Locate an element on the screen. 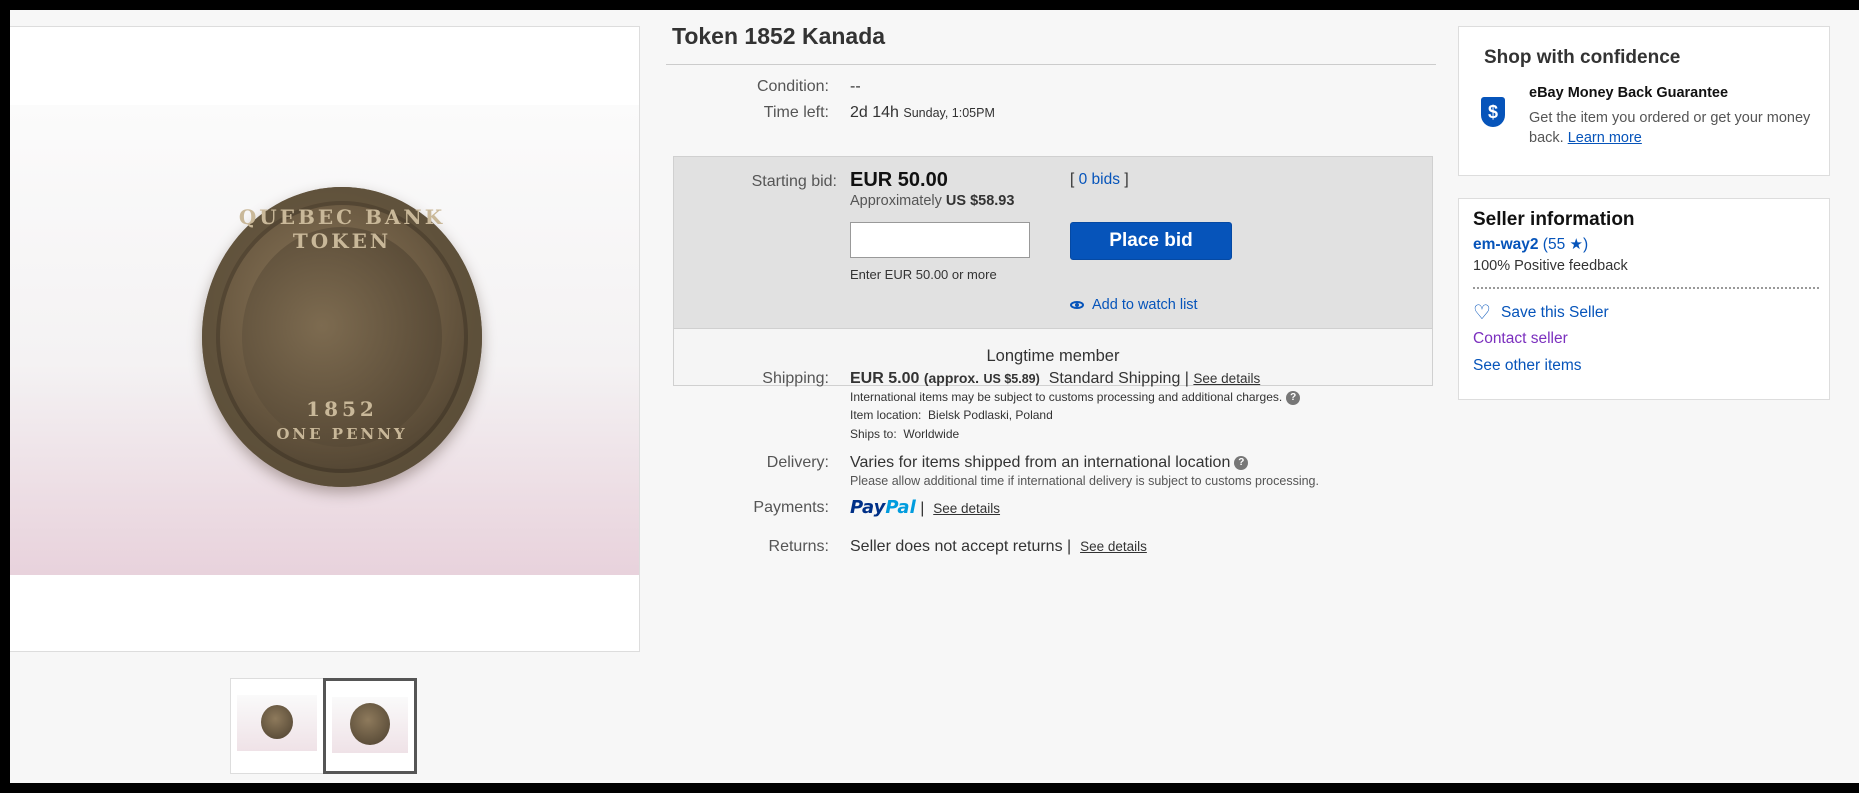 The image size is (1859, 793). bids-close-bracket: ] is located at coordinates (1126, 179).